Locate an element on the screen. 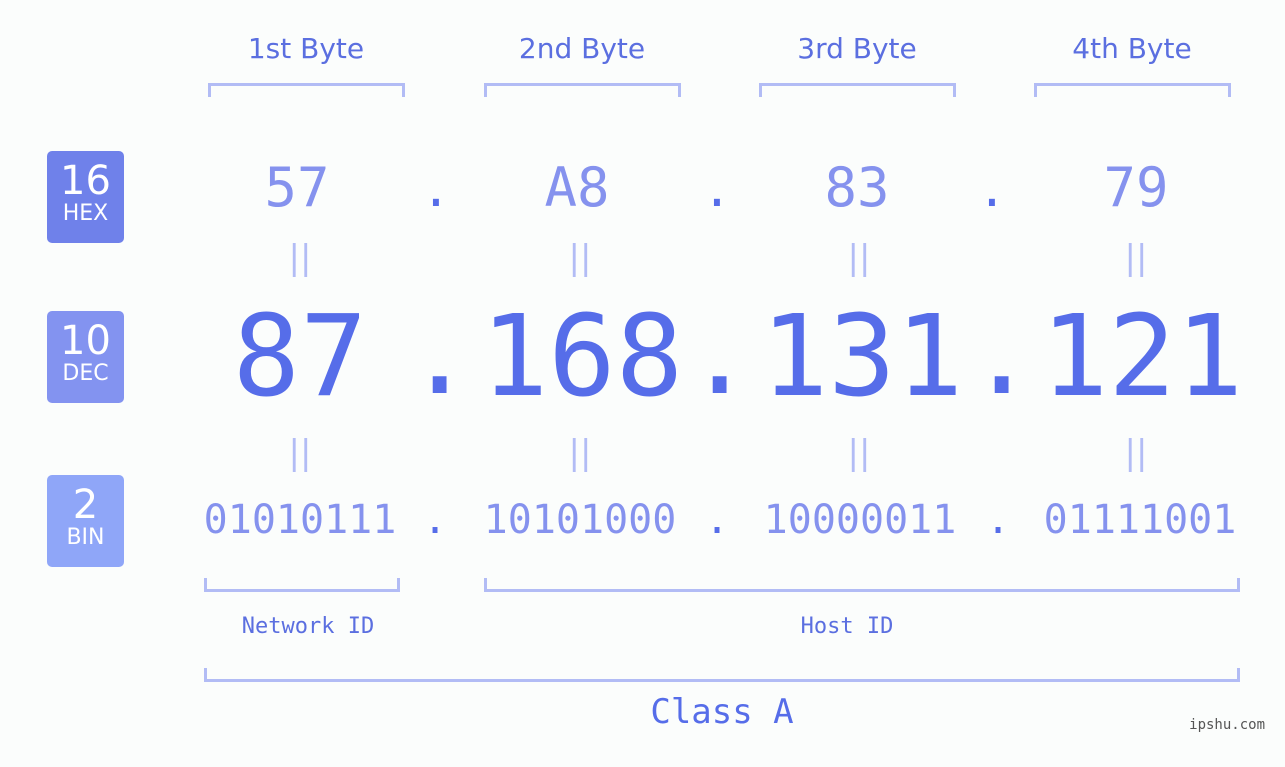 This screenshot has width=1285, height=767. byte-header-2: 2nd Byte is located at coordinates (582, 48).